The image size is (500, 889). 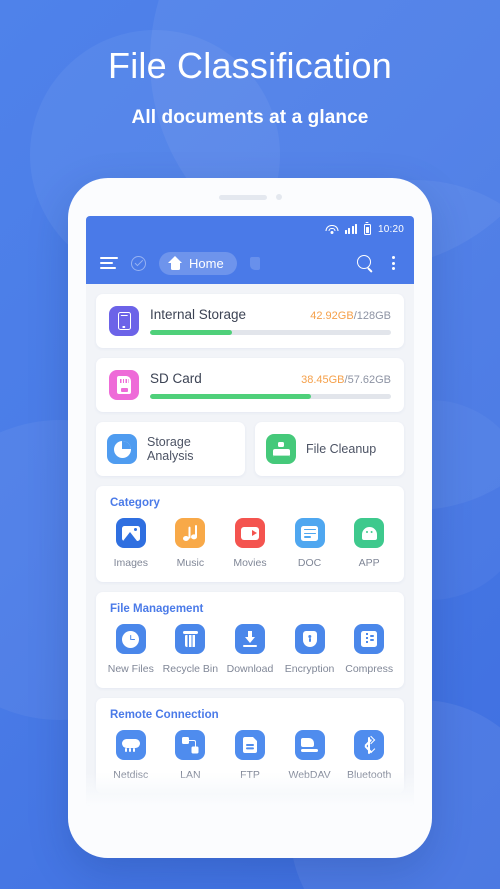 What do you see at coordinates (130, 639) in the screenshot?
I see `clock-icon` at bounding box center [130, 639].